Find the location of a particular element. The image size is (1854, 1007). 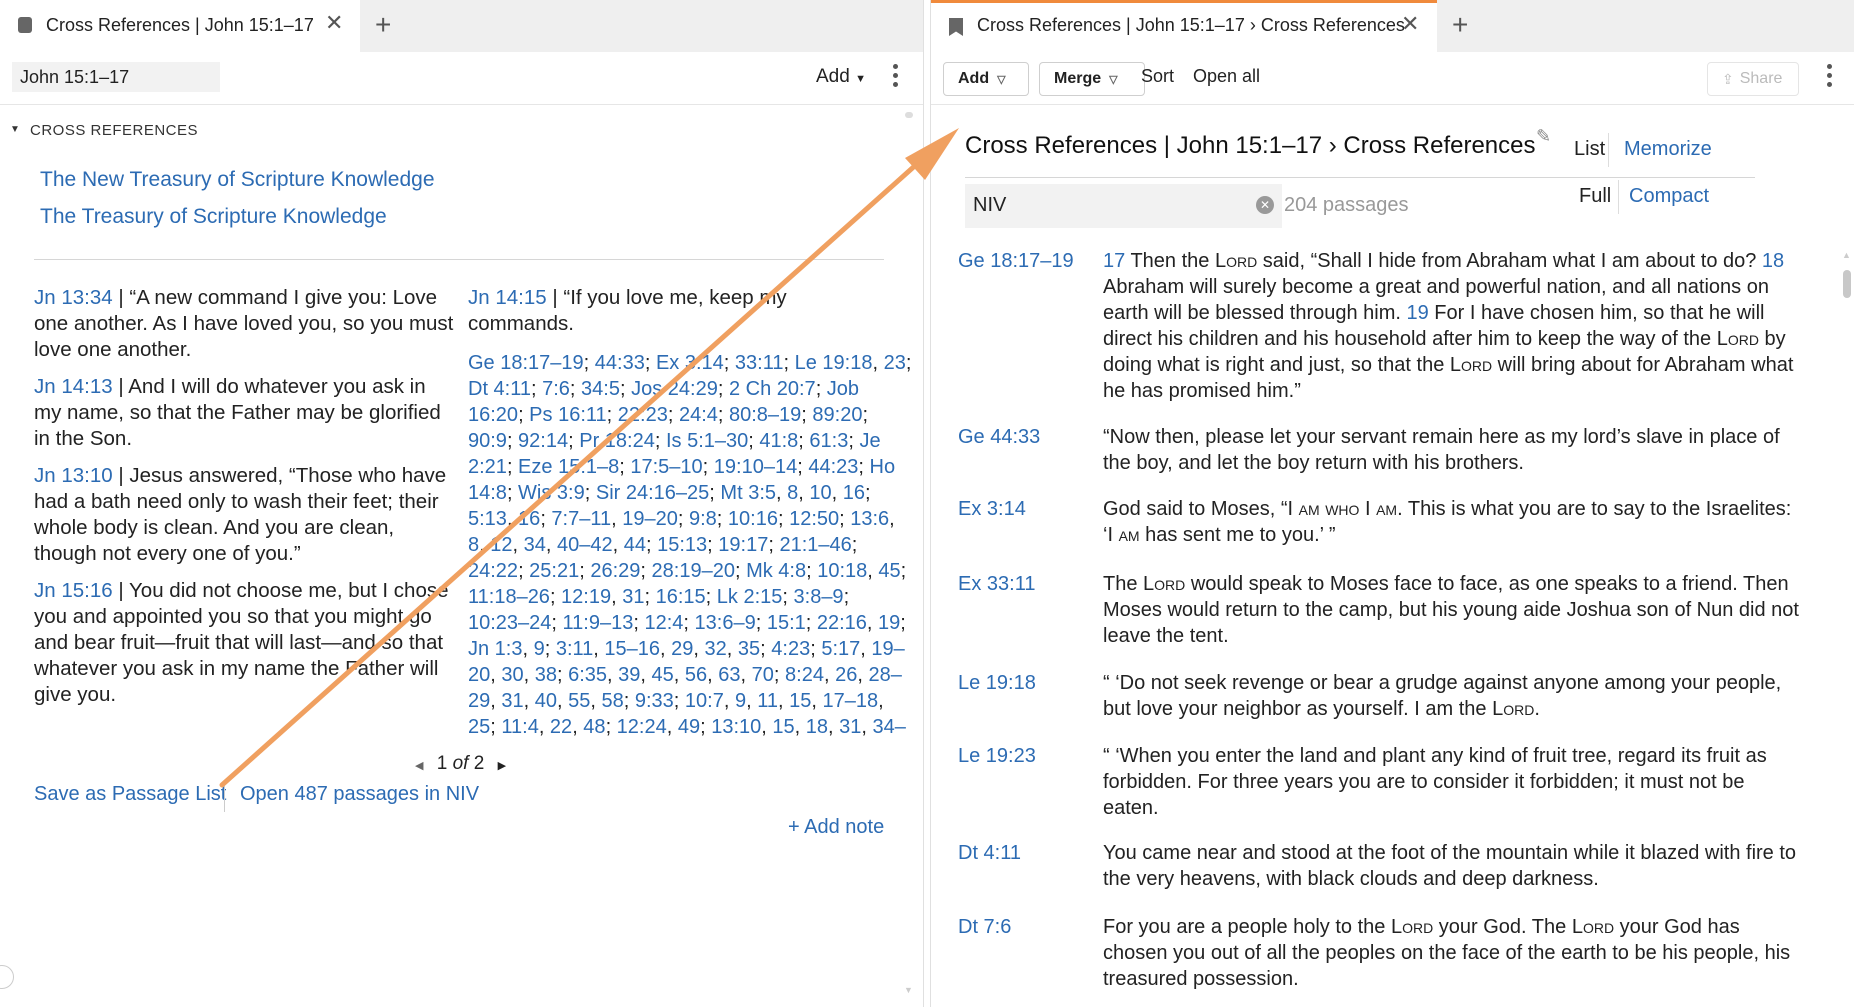

left-tab-bar: Cross References | John 15:1–17 ✕ + is located at coordinates (461, 26).